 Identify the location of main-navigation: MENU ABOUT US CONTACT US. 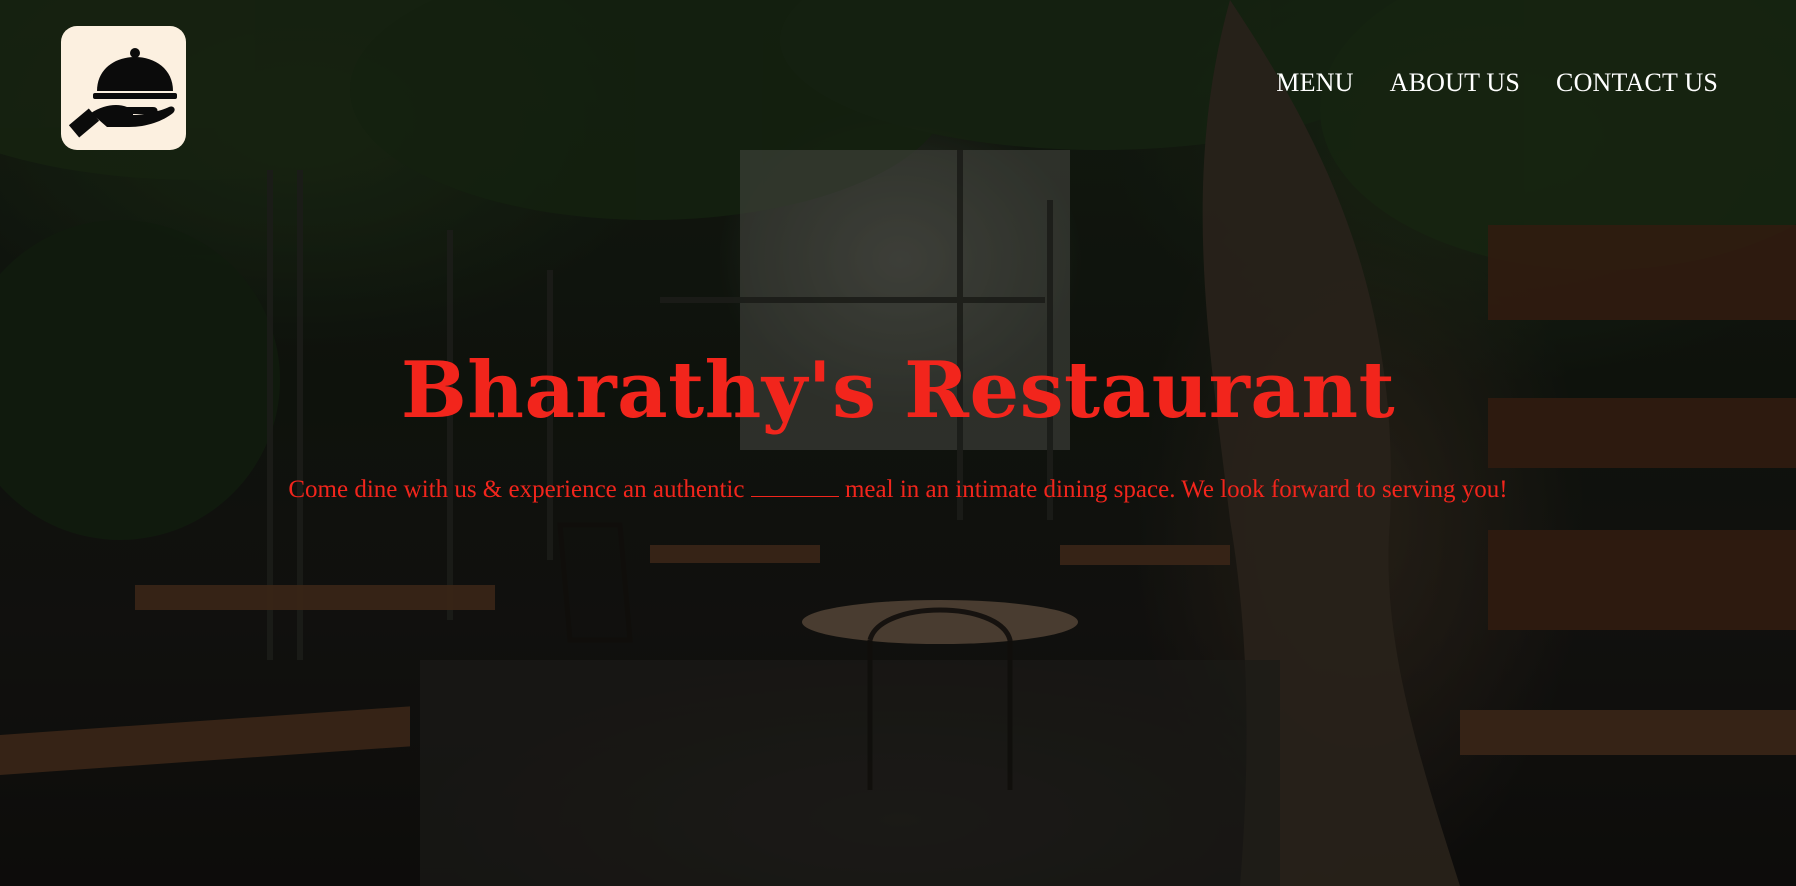
(1497, 83).